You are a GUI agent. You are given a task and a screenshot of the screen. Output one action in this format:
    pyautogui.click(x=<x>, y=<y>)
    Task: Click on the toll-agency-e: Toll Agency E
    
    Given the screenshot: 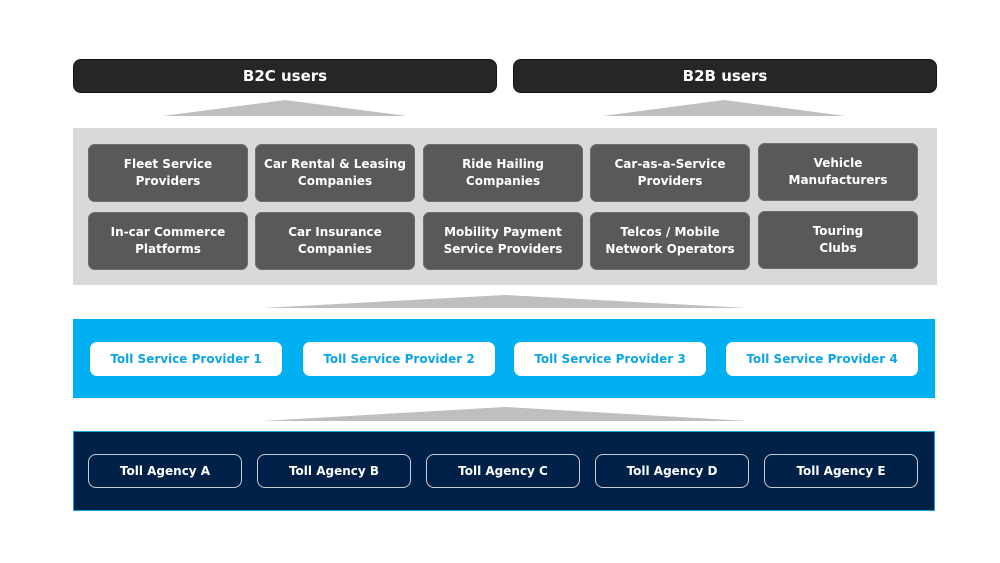 What is the action you would take?
    pyautogui.click(x=841, y=471)
    